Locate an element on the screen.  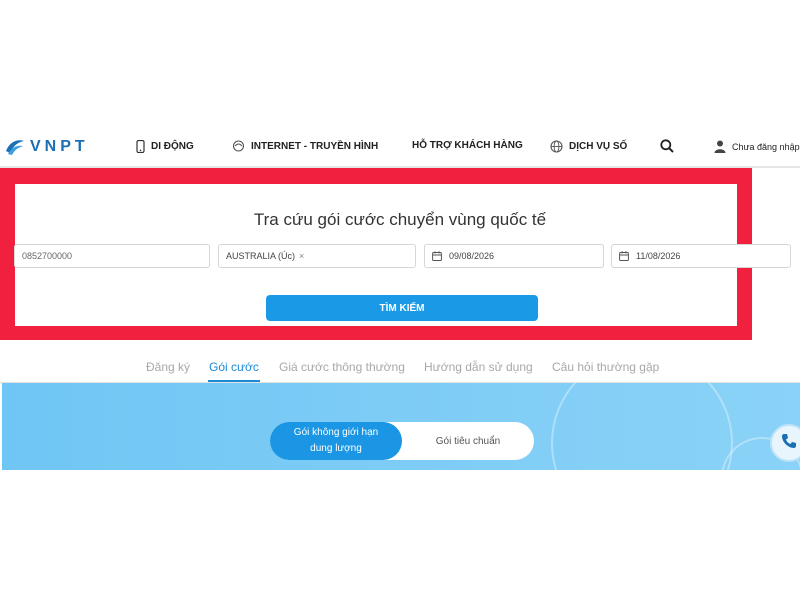
tab-dang-ky: Đăng ký is located at coordinates (168, 367).